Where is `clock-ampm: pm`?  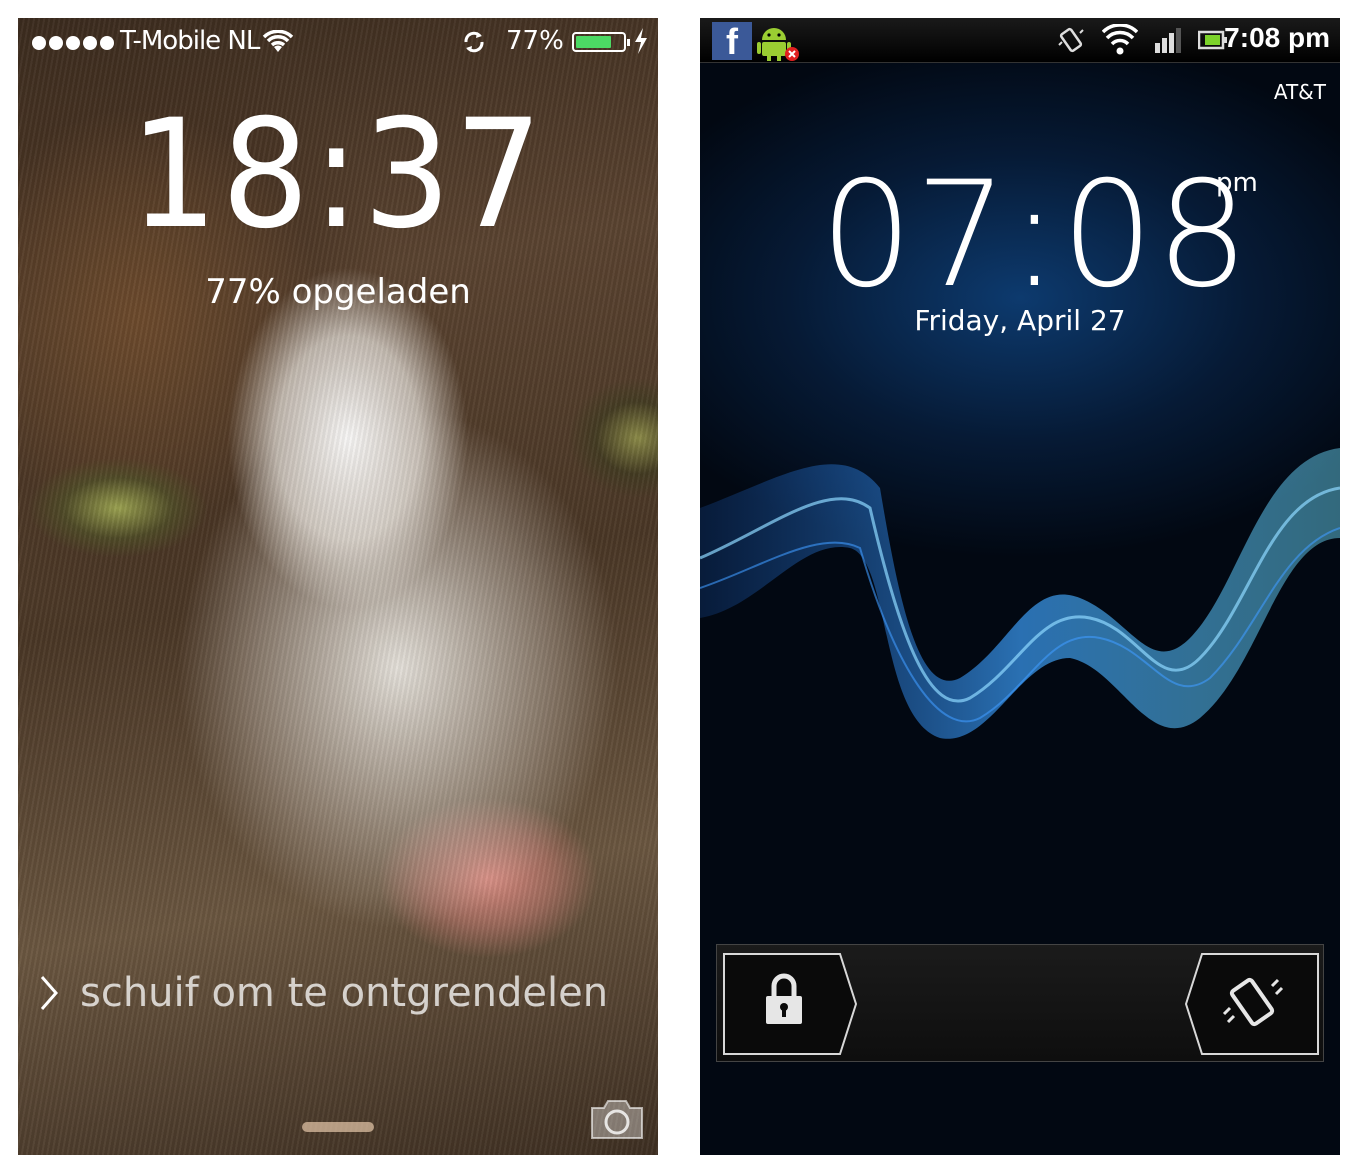
clock-ampm: pm is located at coordinates (1237, 183).